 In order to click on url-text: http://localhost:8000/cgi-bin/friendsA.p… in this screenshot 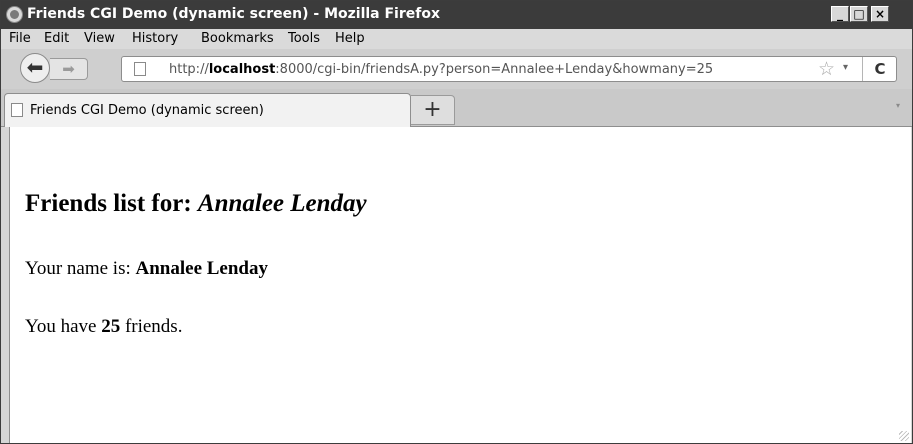, I will do `click(441, 69)`.